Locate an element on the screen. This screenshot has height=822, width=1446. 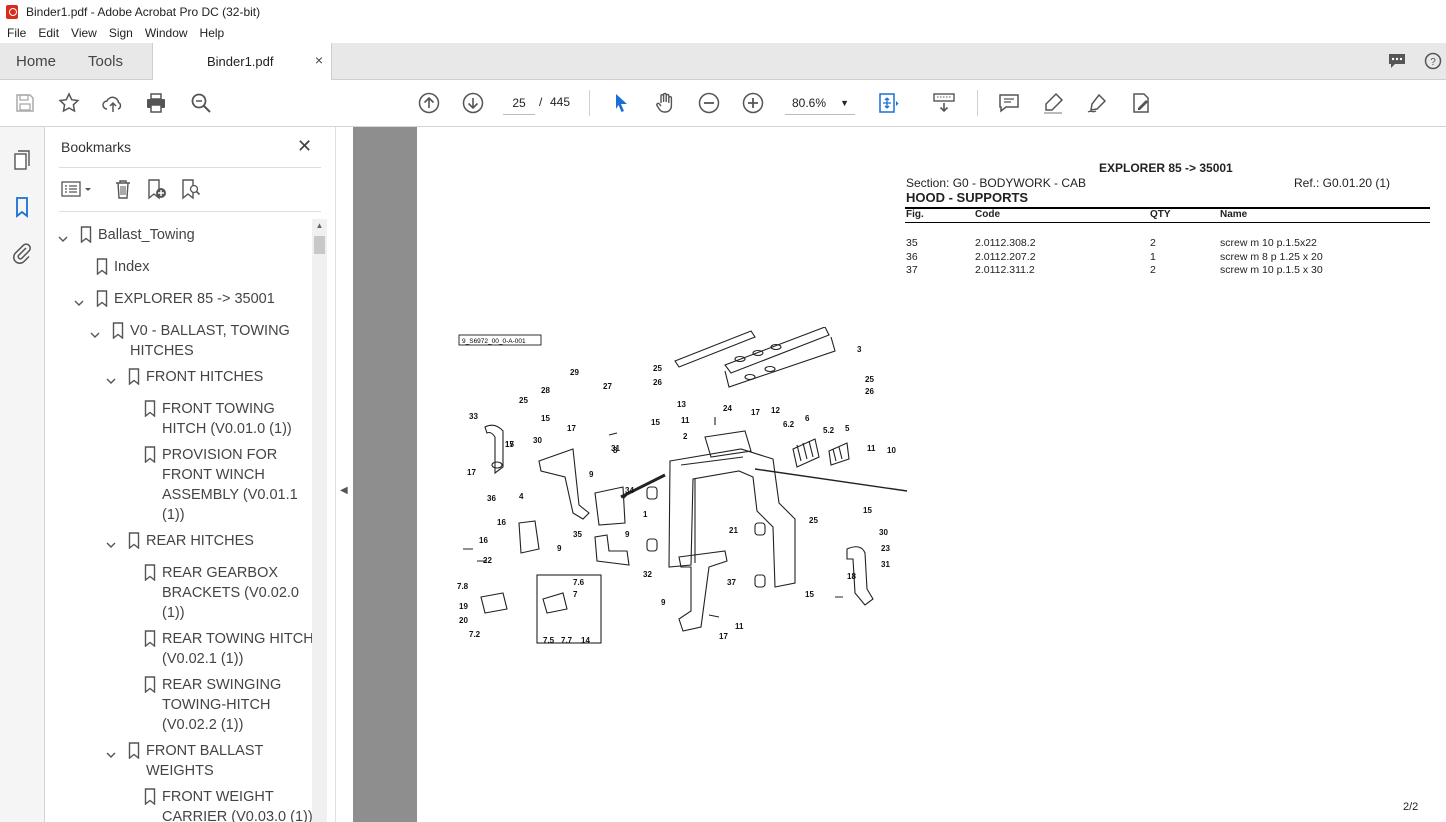
bookmark-label: FRONT WINCH is located at coordinates (213, 475).